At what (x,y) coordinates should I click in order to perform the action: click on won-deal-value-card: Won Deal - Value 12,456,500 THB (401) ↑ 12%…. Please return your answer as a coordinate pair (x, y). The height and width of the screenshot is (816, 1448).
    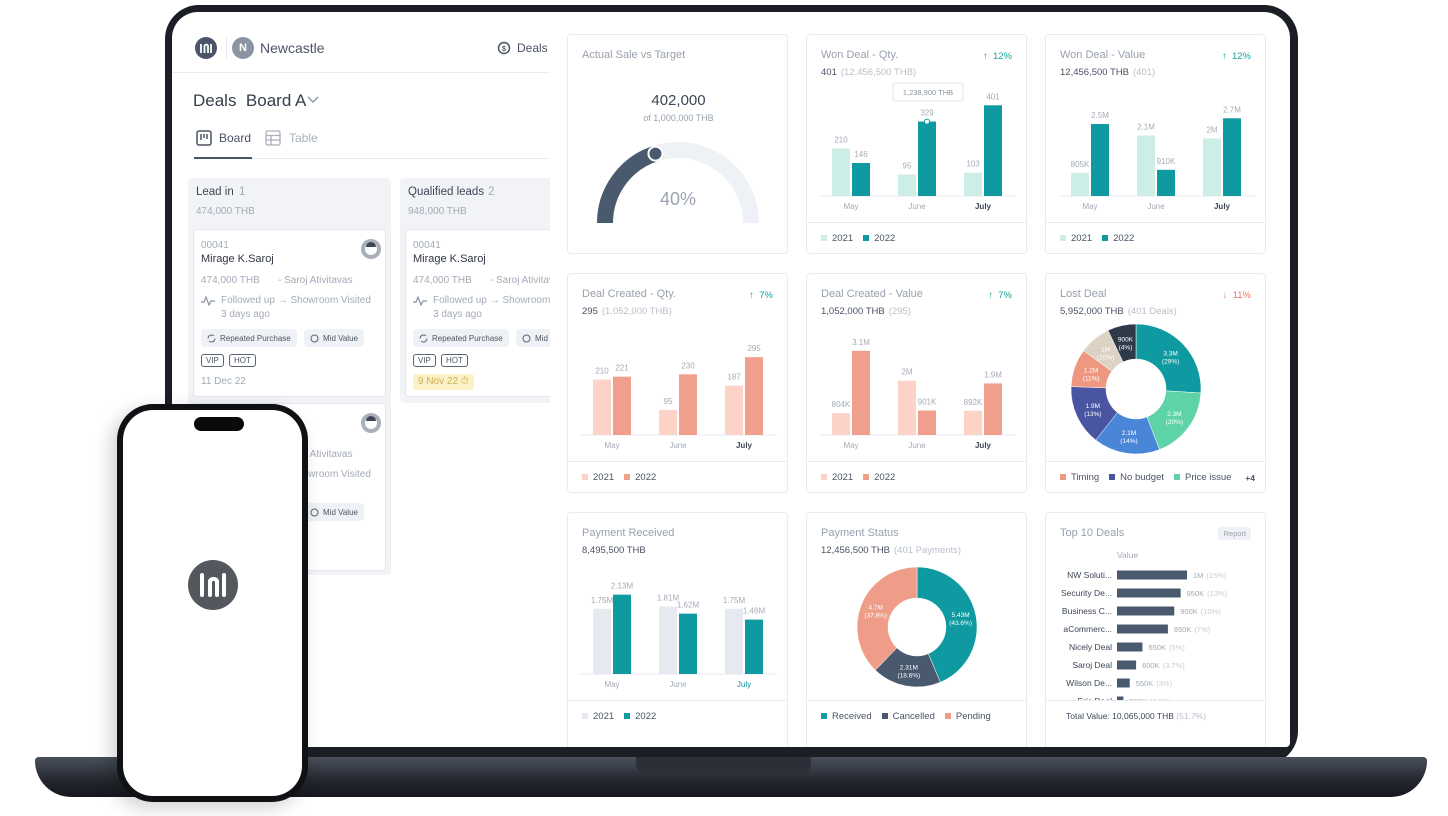
    Looking at the image, I should click on (1155, 144).